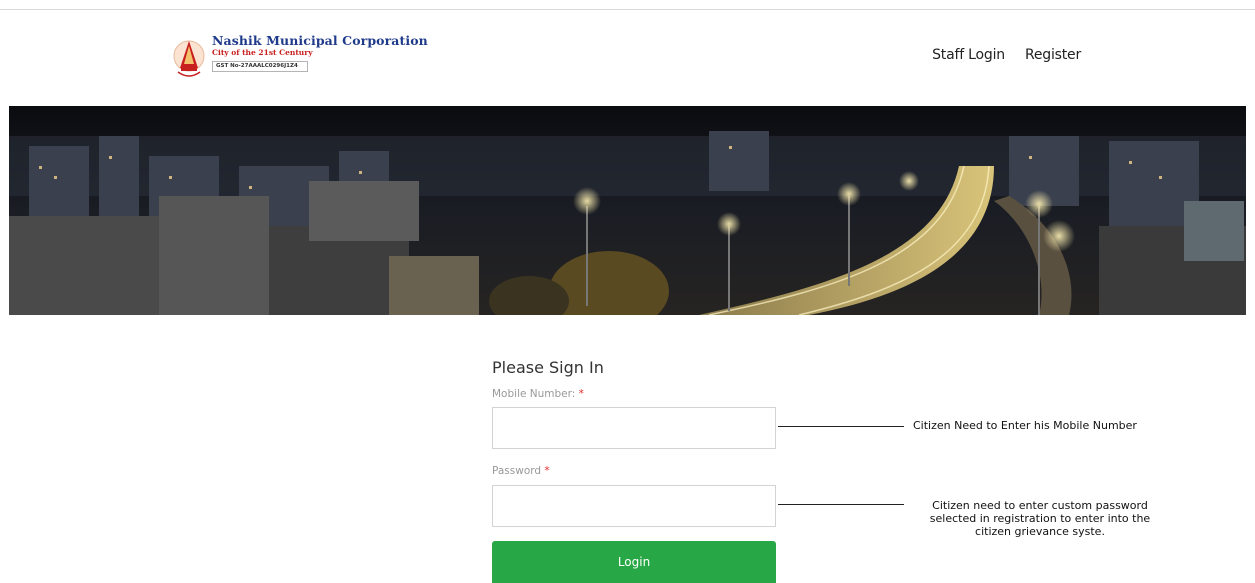 The width and height of the screenshot is (1255, 583). What do you see at coordinates (262, 52) in the screenshot?
I see `org-tagline: City of the 21st Century` at bounding box center [262, 52].